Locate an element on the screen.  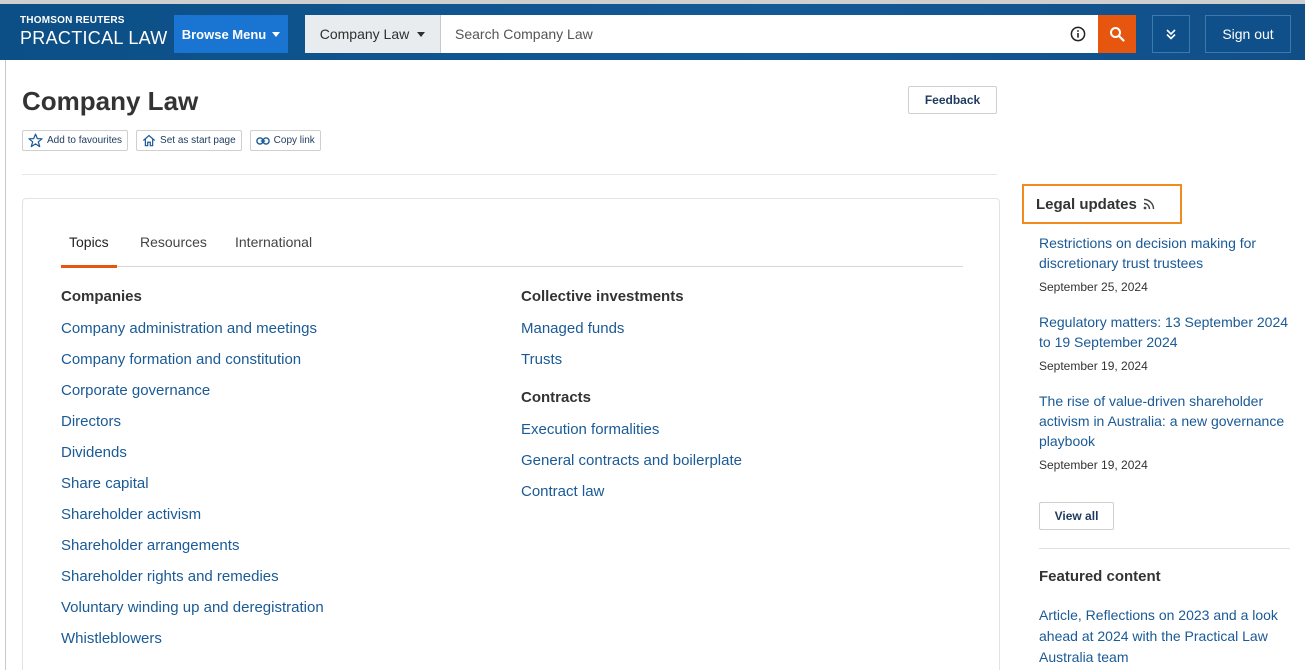
sign-out-button: Sign out is located at coordinates (1248, 34).